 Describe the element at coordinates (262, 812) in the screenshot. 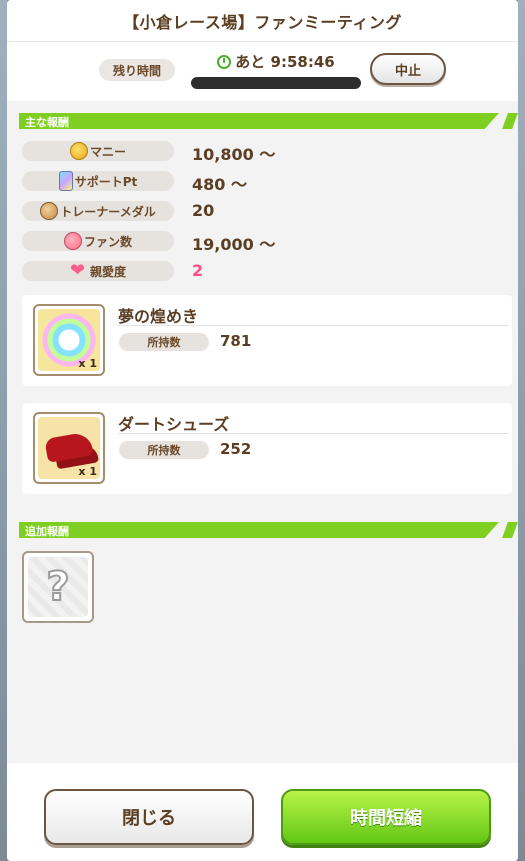

I see `bottom-buttons: 閉じる 時間短縮` at that location.